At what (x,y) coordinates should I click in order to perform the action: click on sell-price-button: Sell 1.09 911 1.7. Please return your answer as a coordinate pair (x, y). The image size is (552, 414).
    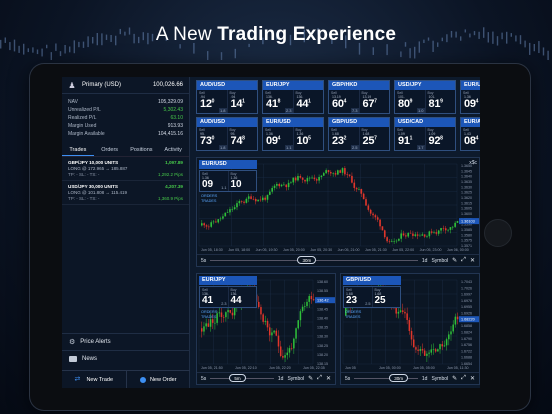
    Looking at the image, I should click on (410, 138).